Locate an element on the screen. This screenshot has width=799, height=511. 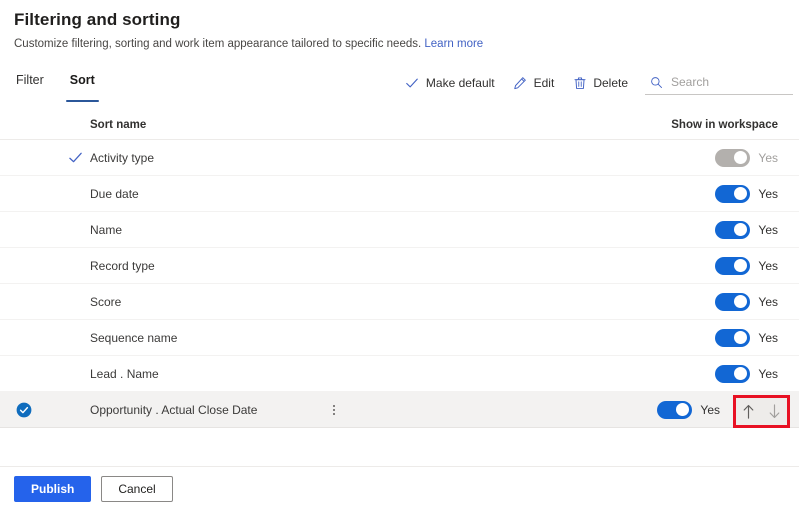
checkbox-checked-icon is located at coordinates (24, 409).